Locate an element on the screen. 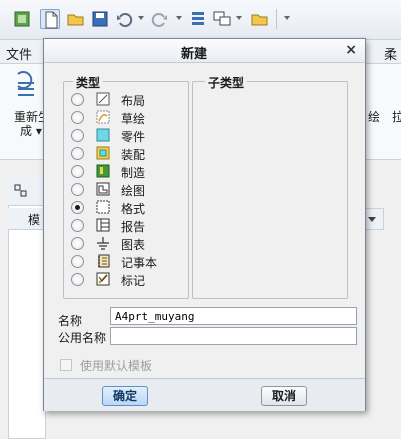 This screenshot has height=439, width=401. type-option-notebook: 记事本 is located at coordinates (119, 261).